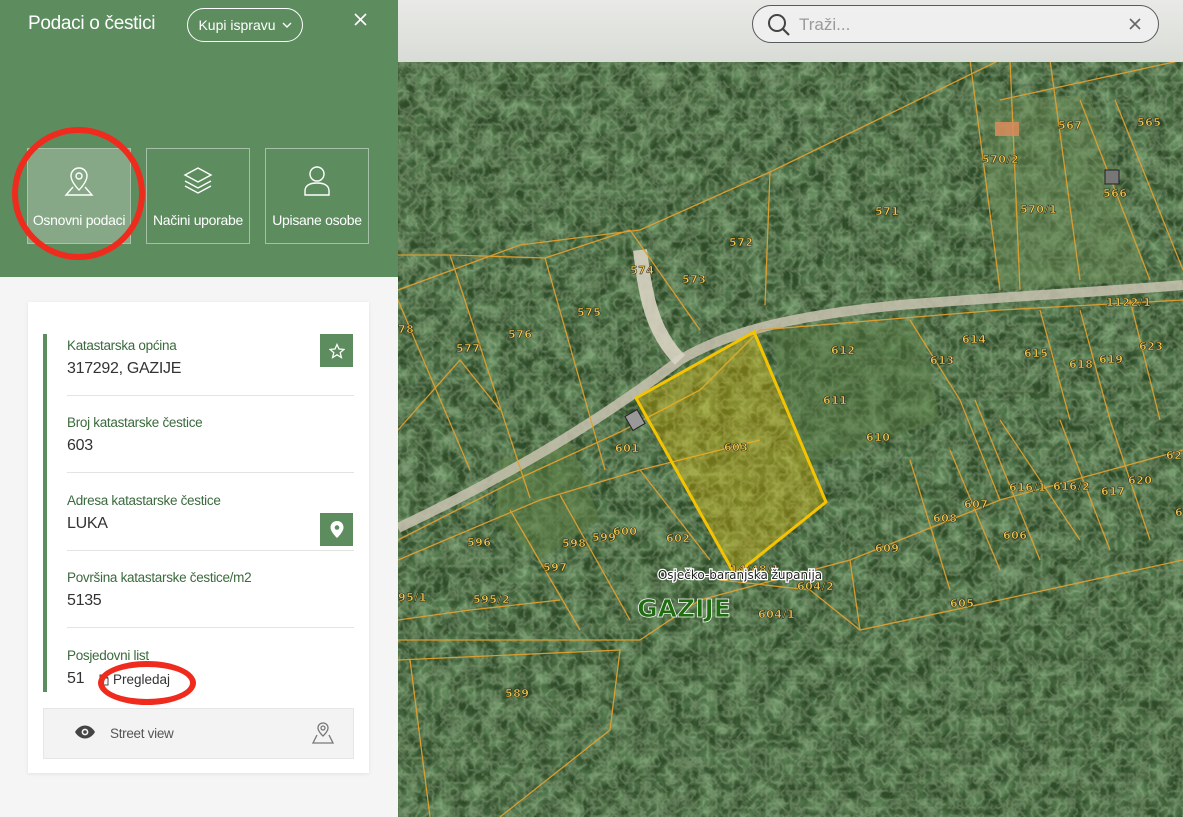  What do you see at coordinates (84, 600) in the screenshot?
I see `field-value: 5135` at bounding box center [84, 600].